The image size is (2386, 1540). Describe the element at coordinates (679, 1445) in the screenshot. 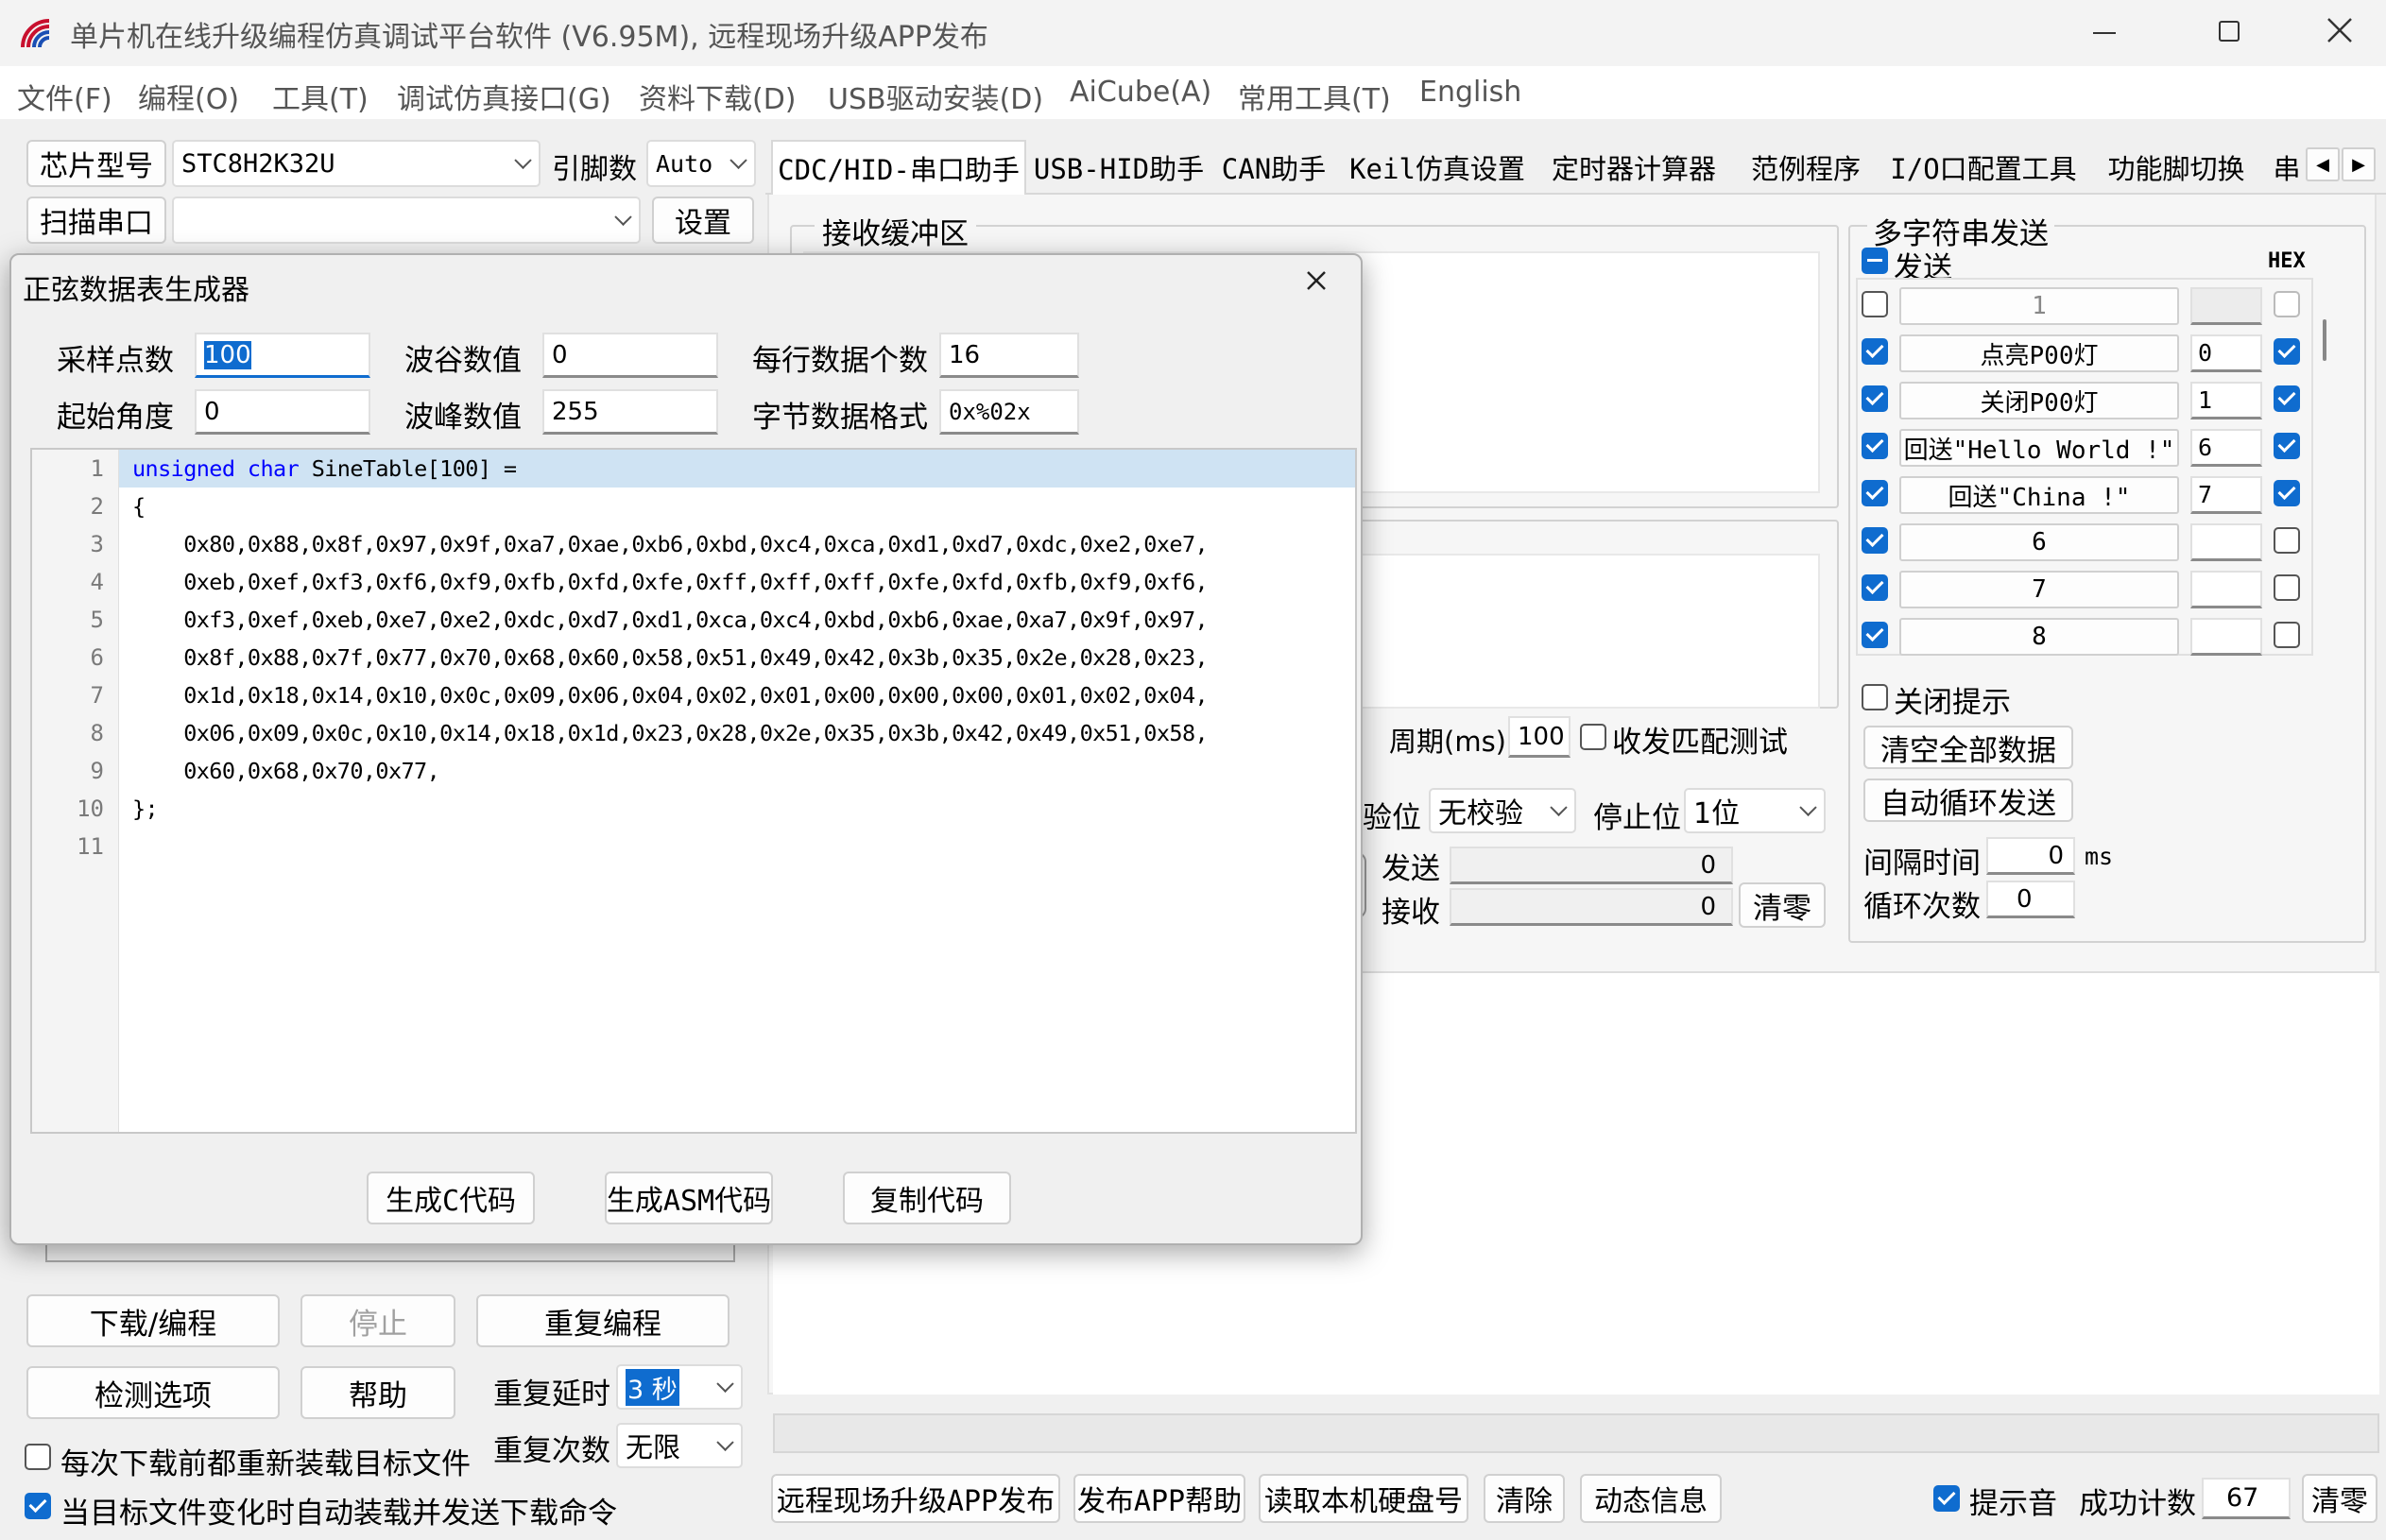

I see `repeat-count-select: 无限` at that location.